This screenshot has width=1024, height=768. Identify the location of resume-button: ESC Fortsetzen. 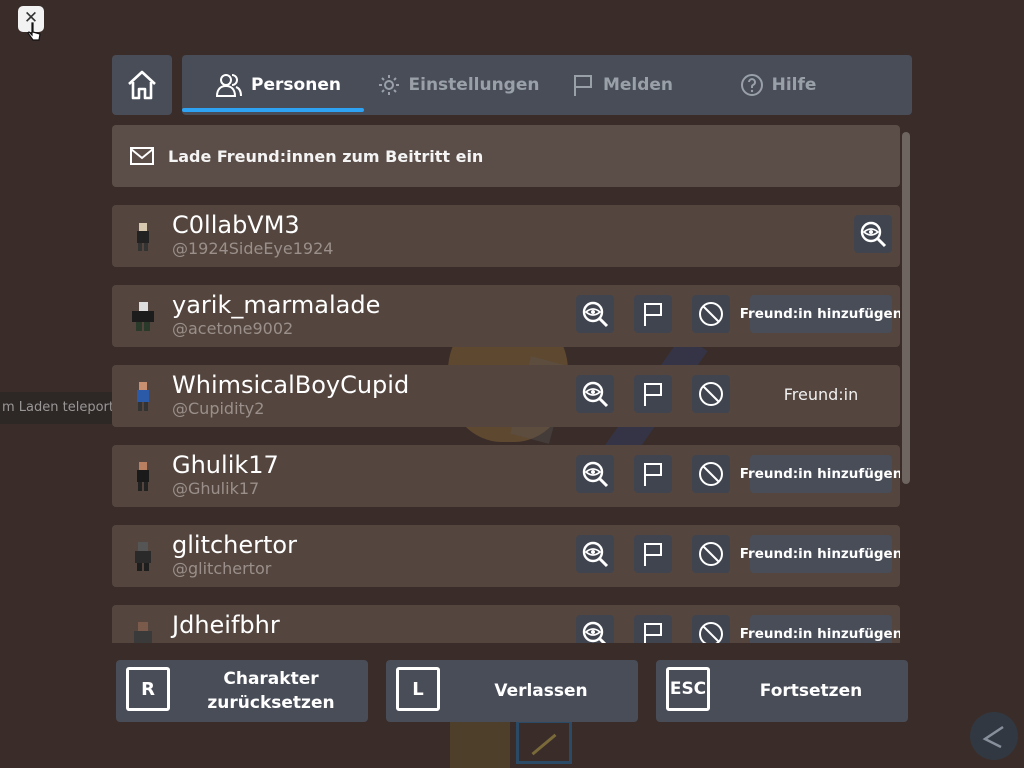
(782, 691).